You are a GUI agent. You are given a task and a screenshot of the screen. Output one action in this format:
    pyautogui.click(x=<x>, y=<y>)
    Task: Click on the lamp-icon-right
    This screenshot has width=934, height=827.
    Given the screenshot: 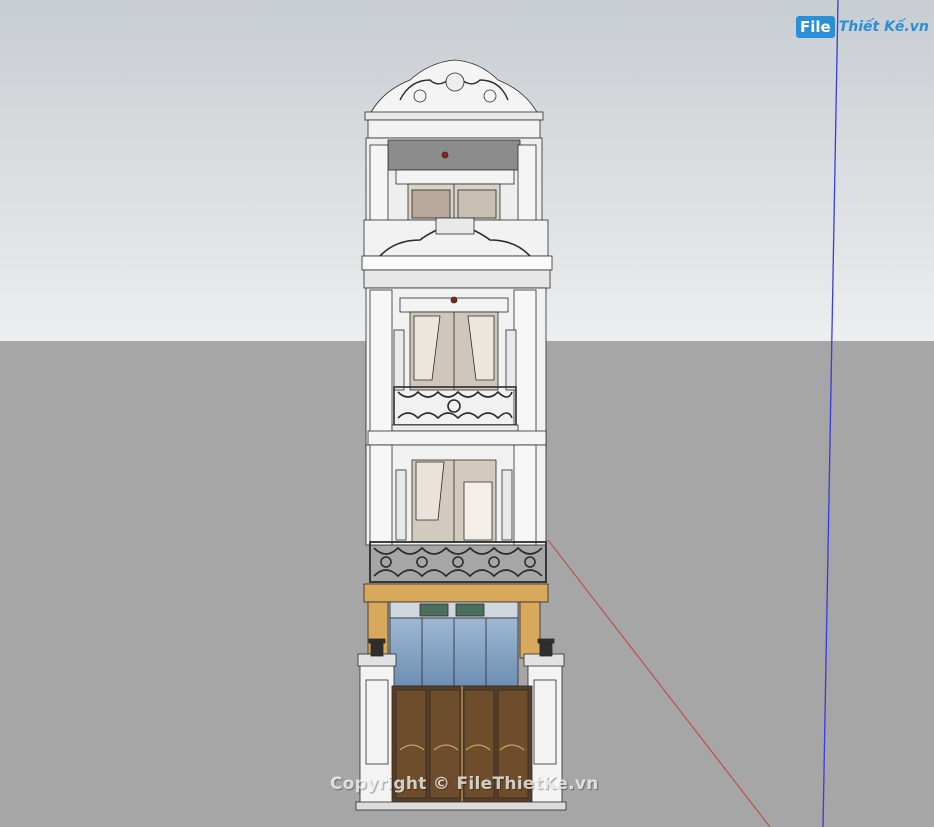 What is the action you would take?
    pyautogui.click(x=546, y=647)
    